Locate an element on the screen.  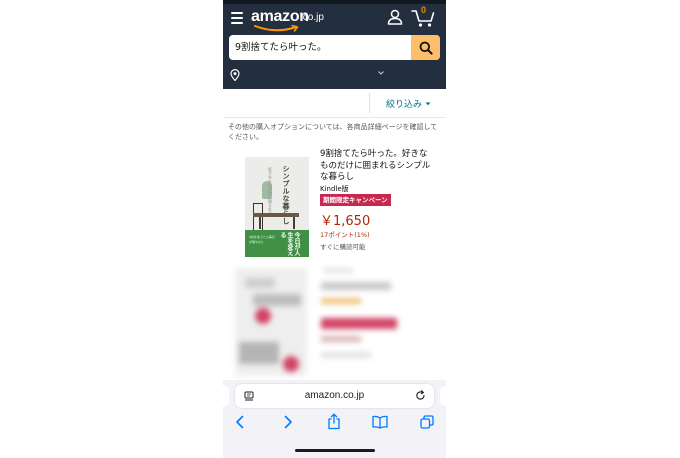
cover-band-small: 9割を捨てたら毎日が軽やかに is located at coordinates (262, 239).